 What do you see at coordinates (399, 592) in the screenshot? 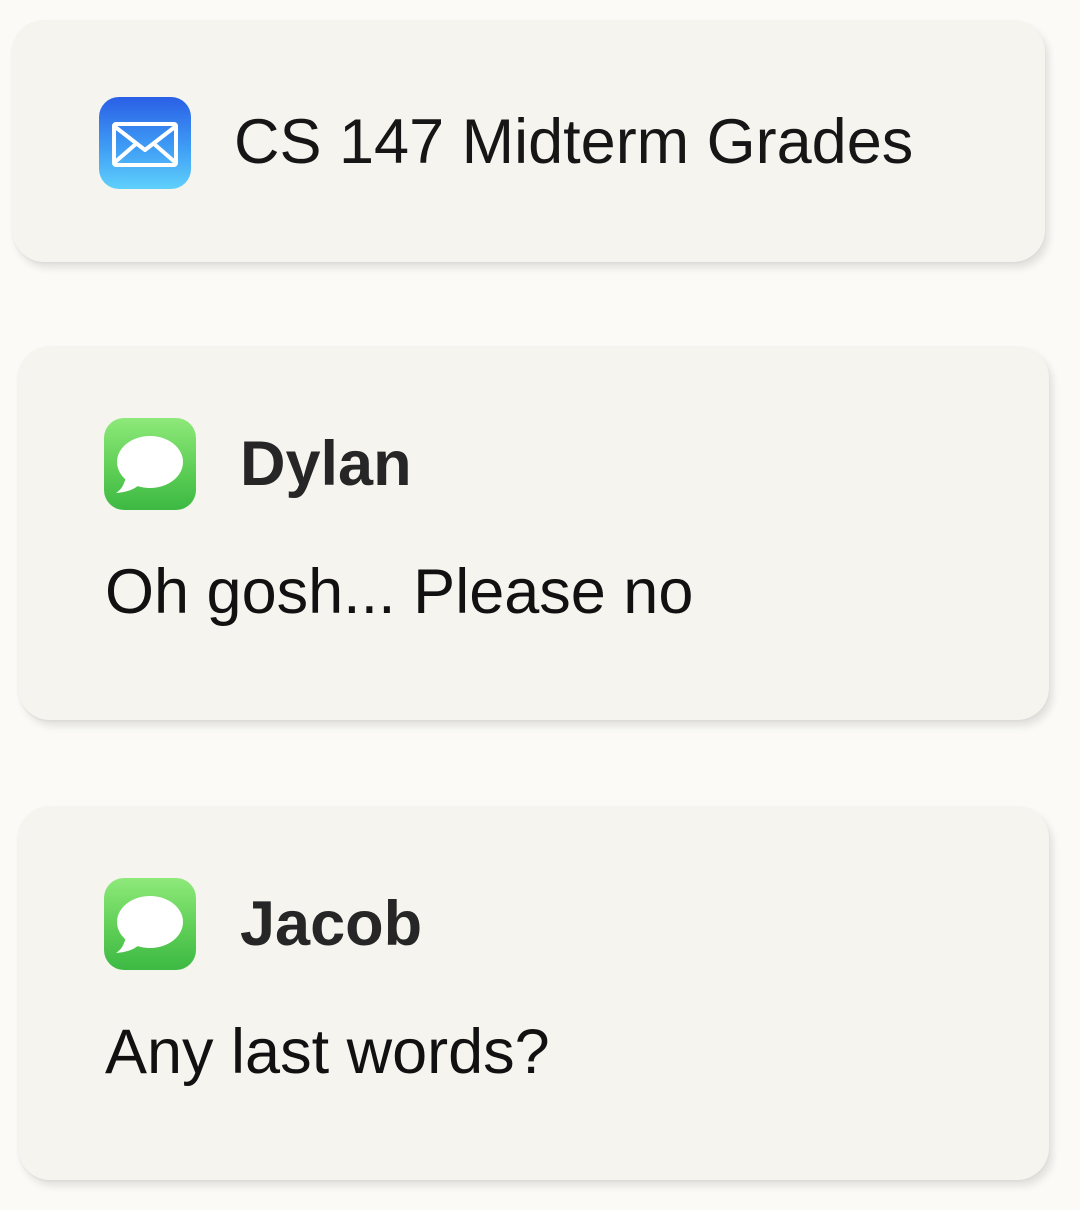
I see `message-preview: Oh gosh... Please no` at bounding box center [399, 592].